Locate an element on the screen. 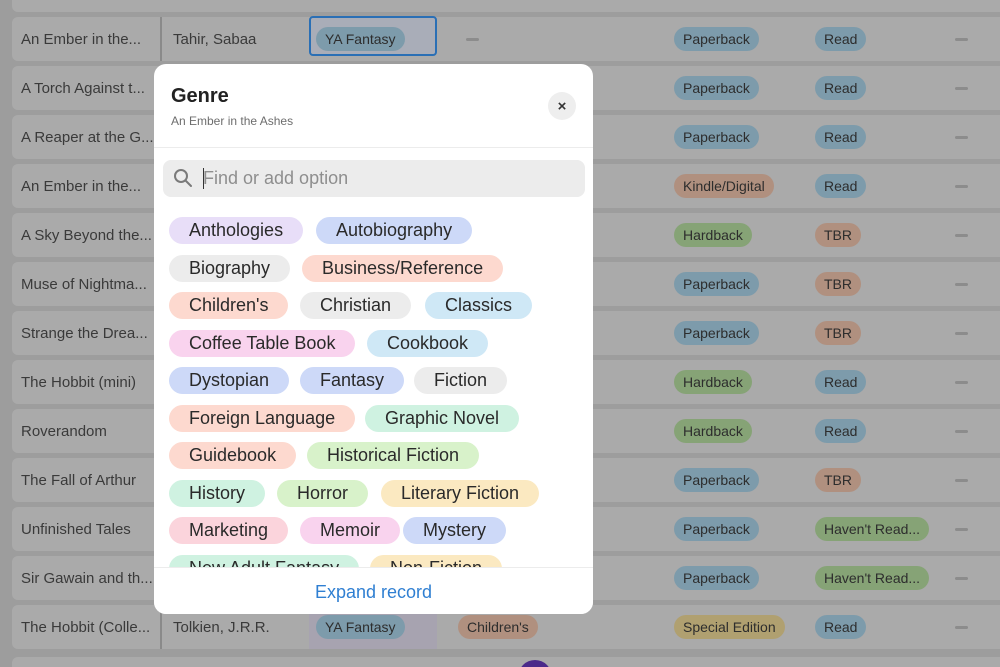  genre-option: Literary Fiction is located at coordinates (460, 493).